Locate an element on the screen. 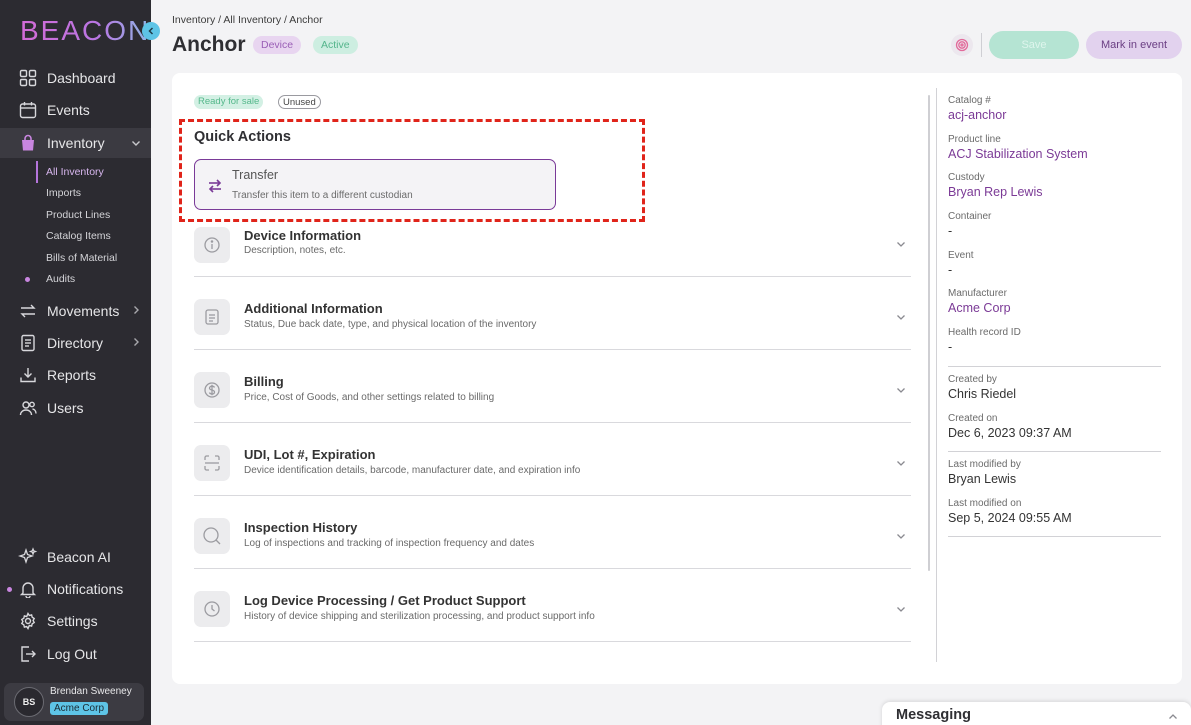 Image resolution: width=1191 pixels, height=725 pixels. quick-actions-title: Quick Actions is located at coordinates (242, 137).